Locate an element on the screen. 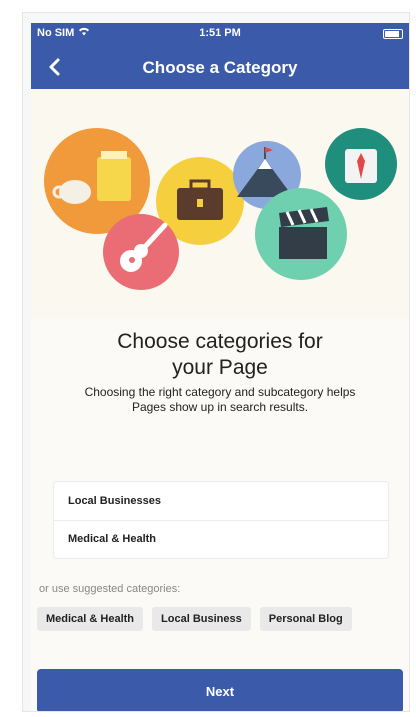 The height and width of the screenshot is (717, 416). status-bar: No SIM 1:51 PM is located at coordinates (220, 34).